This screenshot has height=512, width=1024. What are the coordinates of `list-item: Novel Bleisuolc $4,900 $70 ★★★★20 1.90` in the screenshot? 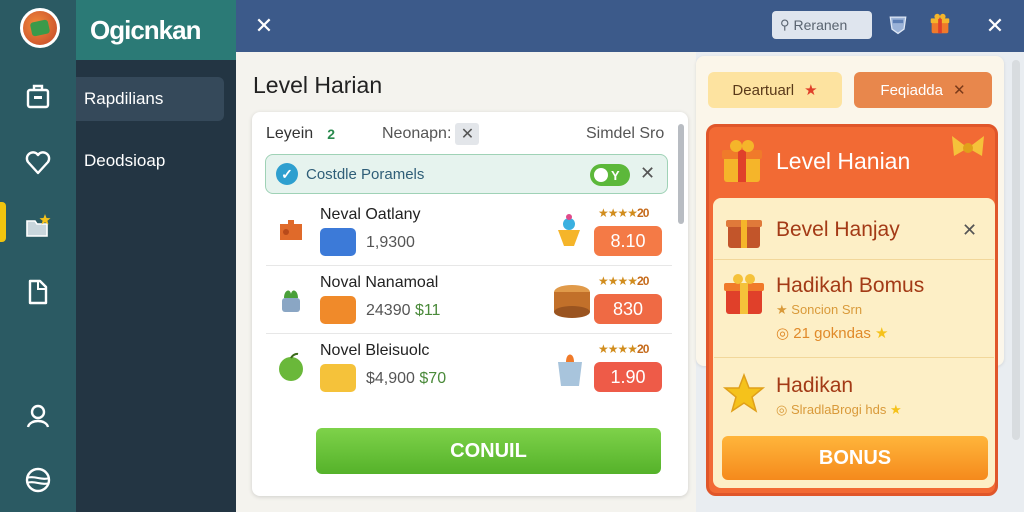 It's located at (469, 369).